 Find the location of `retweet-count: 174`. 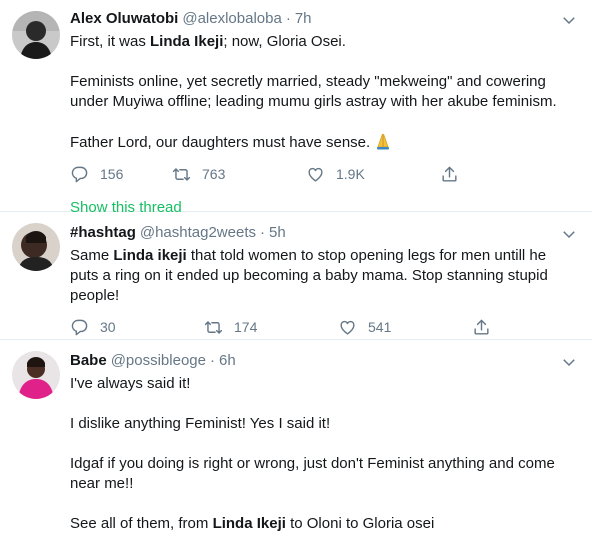

retweet-count: 174 is located at coordinates (246, 327).